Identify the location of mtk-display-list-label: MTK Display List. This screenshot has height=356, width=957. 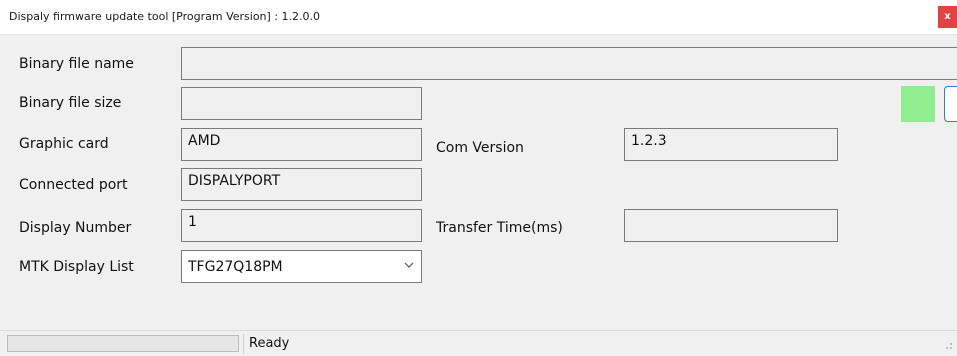
(76, 267).